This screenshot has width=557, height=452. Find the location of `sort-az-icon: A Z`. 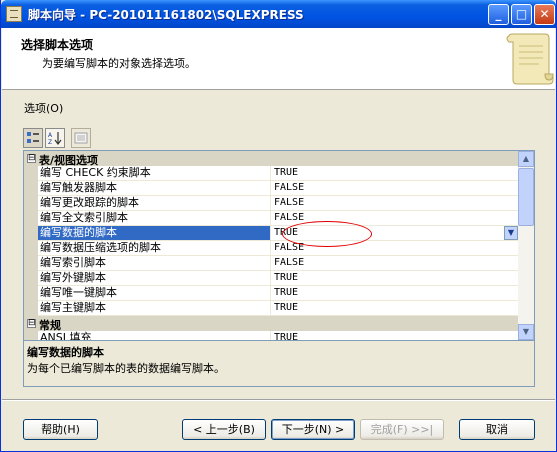

sort-az-icon: A Z is located at coordinates (55, 139).